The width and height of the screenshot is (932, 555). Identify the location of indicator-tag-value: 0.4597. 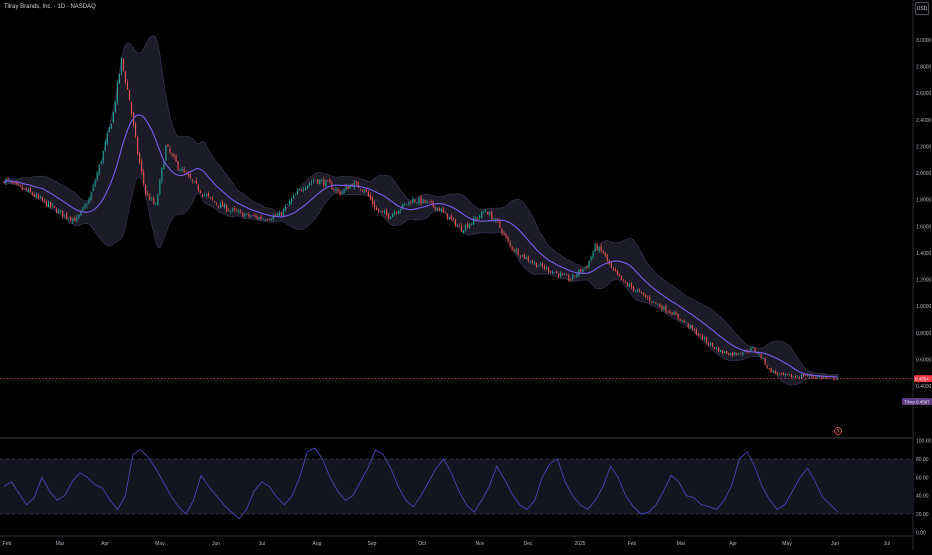
(923, 402).